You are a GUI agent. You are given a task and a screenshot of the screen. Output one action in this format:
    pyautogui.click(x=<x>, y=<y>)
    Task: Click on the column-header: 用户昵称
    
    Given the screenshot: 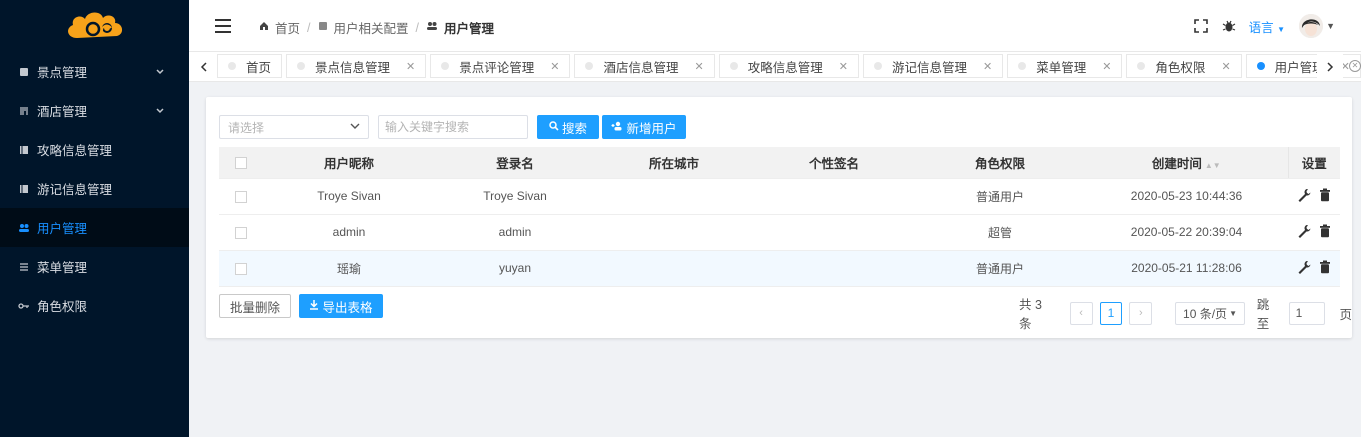 What is the action you would take?
    pyautogui.click(x=349, y=163)
    